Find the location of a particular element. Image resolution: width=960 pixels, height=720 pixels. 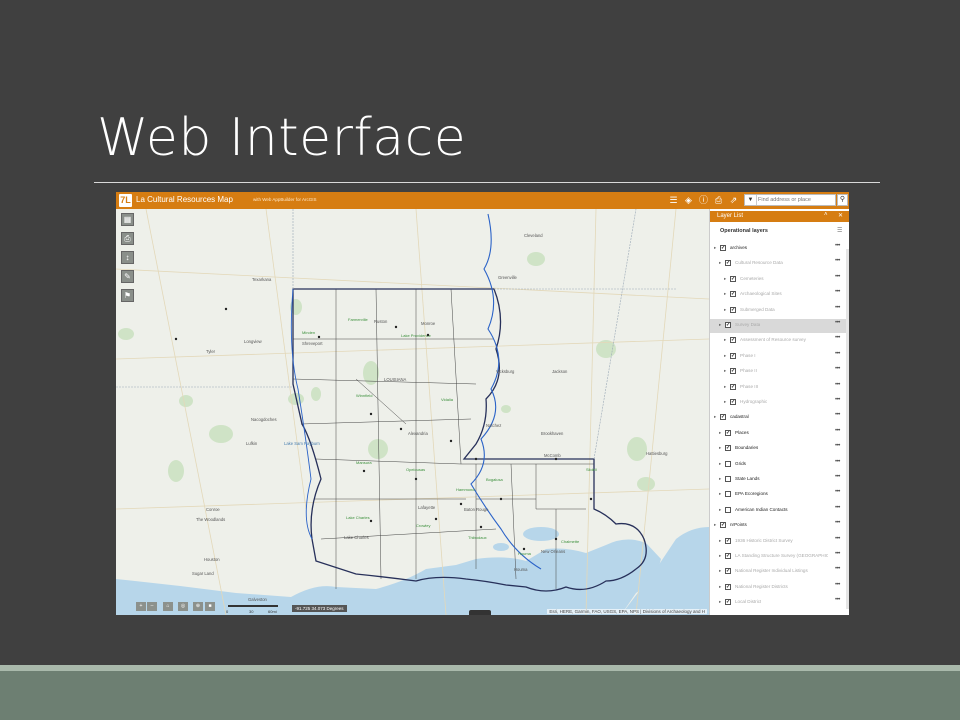

layer-row: ▸ ✓ Submerged Data ••• is located at coordinates (779, 311).